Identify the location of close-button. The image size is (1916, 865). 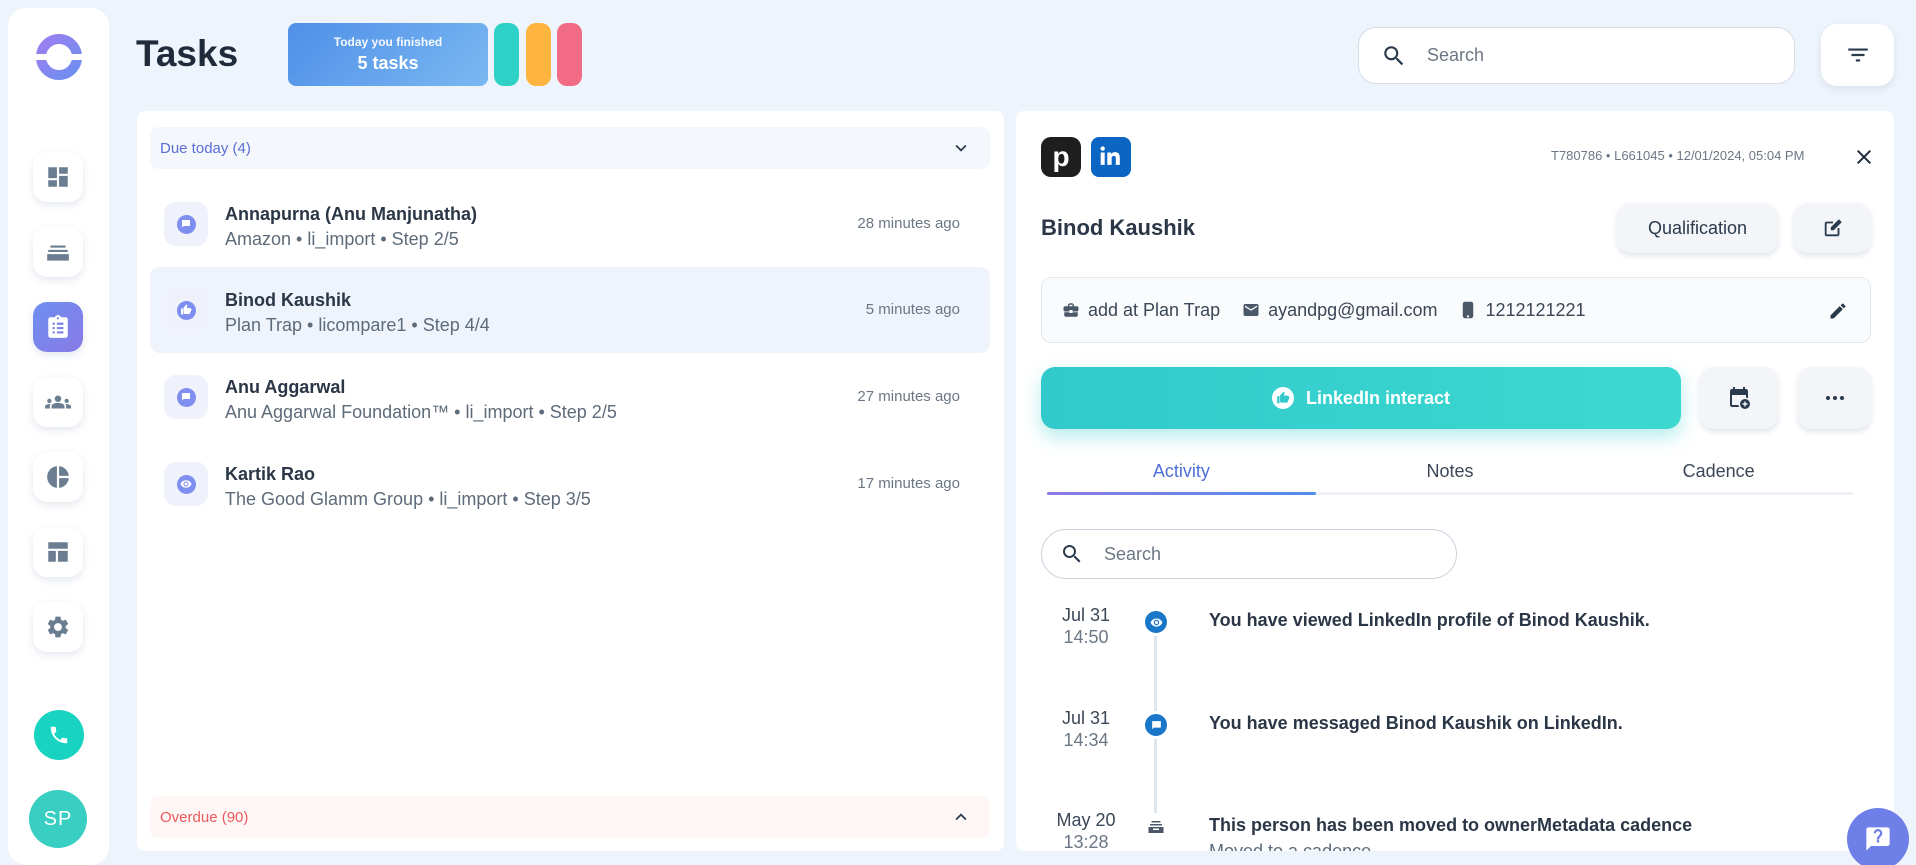
(1864, 157).